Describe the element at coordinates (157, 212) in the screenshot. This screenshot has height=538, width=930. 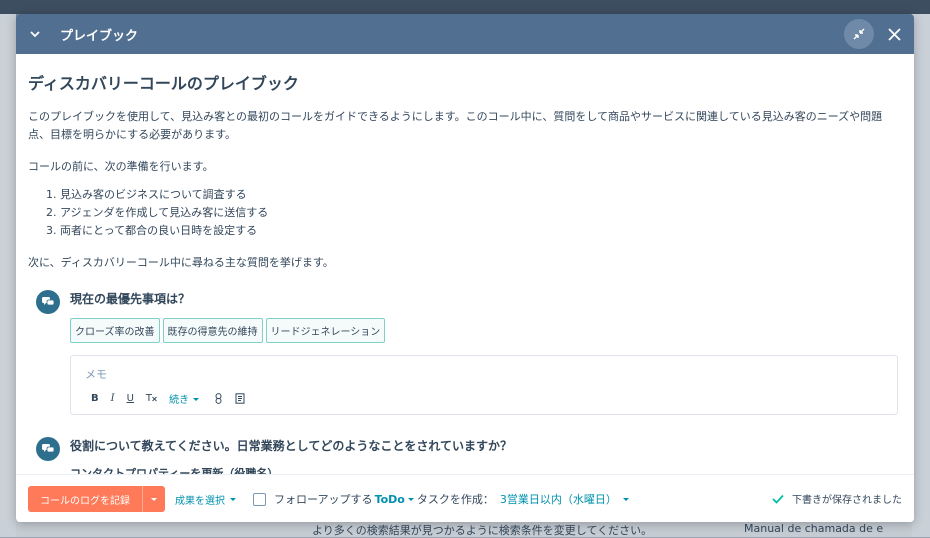
I see `list-item: 2. アジェンダを作成して見込み客に送信する` at that location.